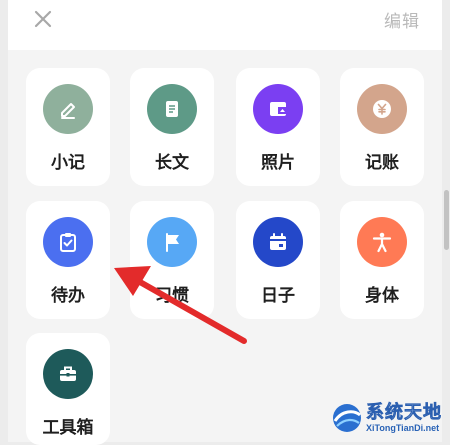 This screenshot has height=445, width=450. What do you see at coordinates (172, 296) in the screenshot?
I see `tile-label: 习惯` at bounding box center [172, 296].